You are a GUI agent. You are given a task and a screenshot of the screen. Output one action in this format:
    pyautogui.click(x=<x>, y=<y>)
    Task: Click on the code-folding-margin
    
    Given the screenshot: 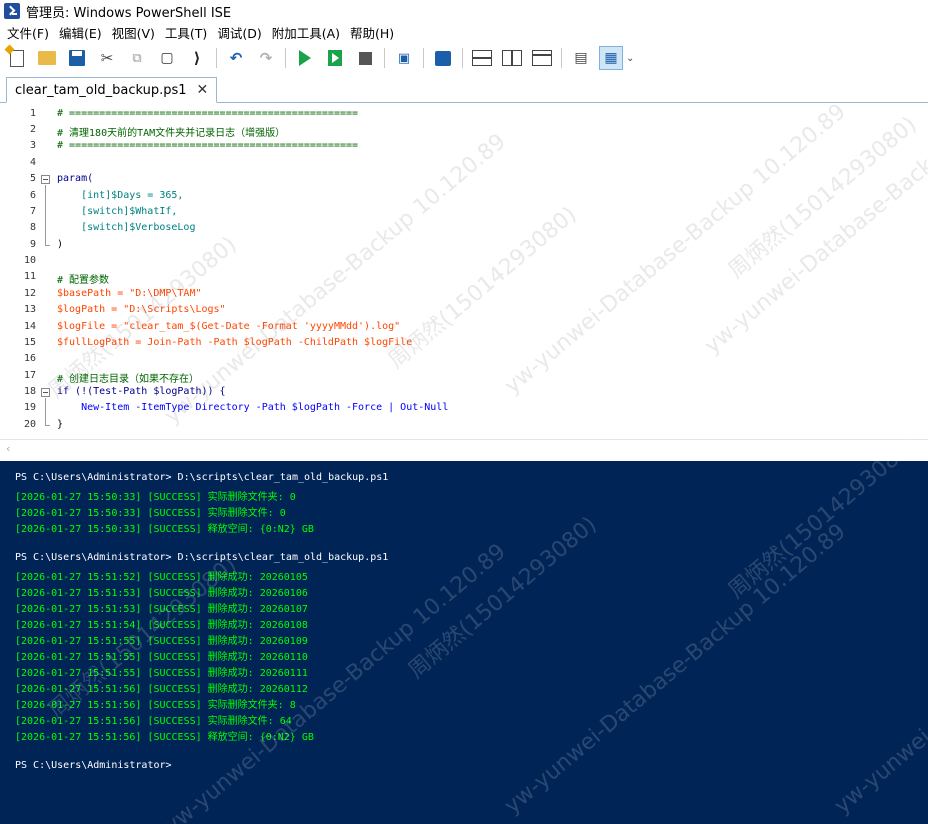 What is the action you would take?
    pyautogui.click(x=47, y=271)
    